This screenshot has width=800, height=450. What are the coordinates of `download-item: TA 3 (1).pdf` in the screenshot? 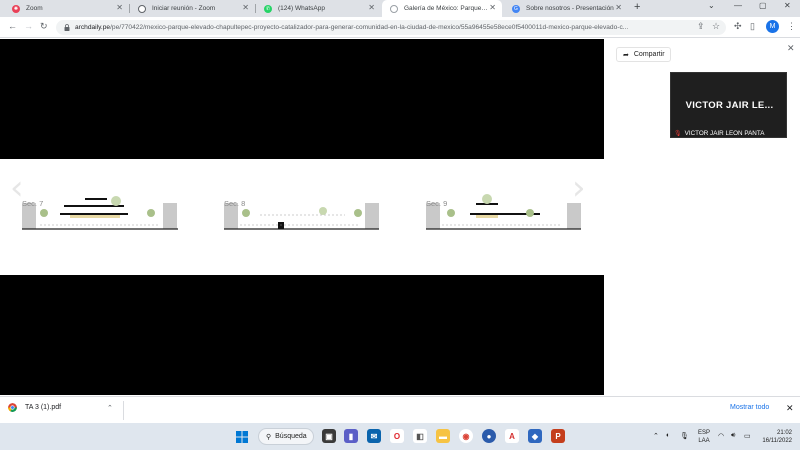 It's located at (34, 407).